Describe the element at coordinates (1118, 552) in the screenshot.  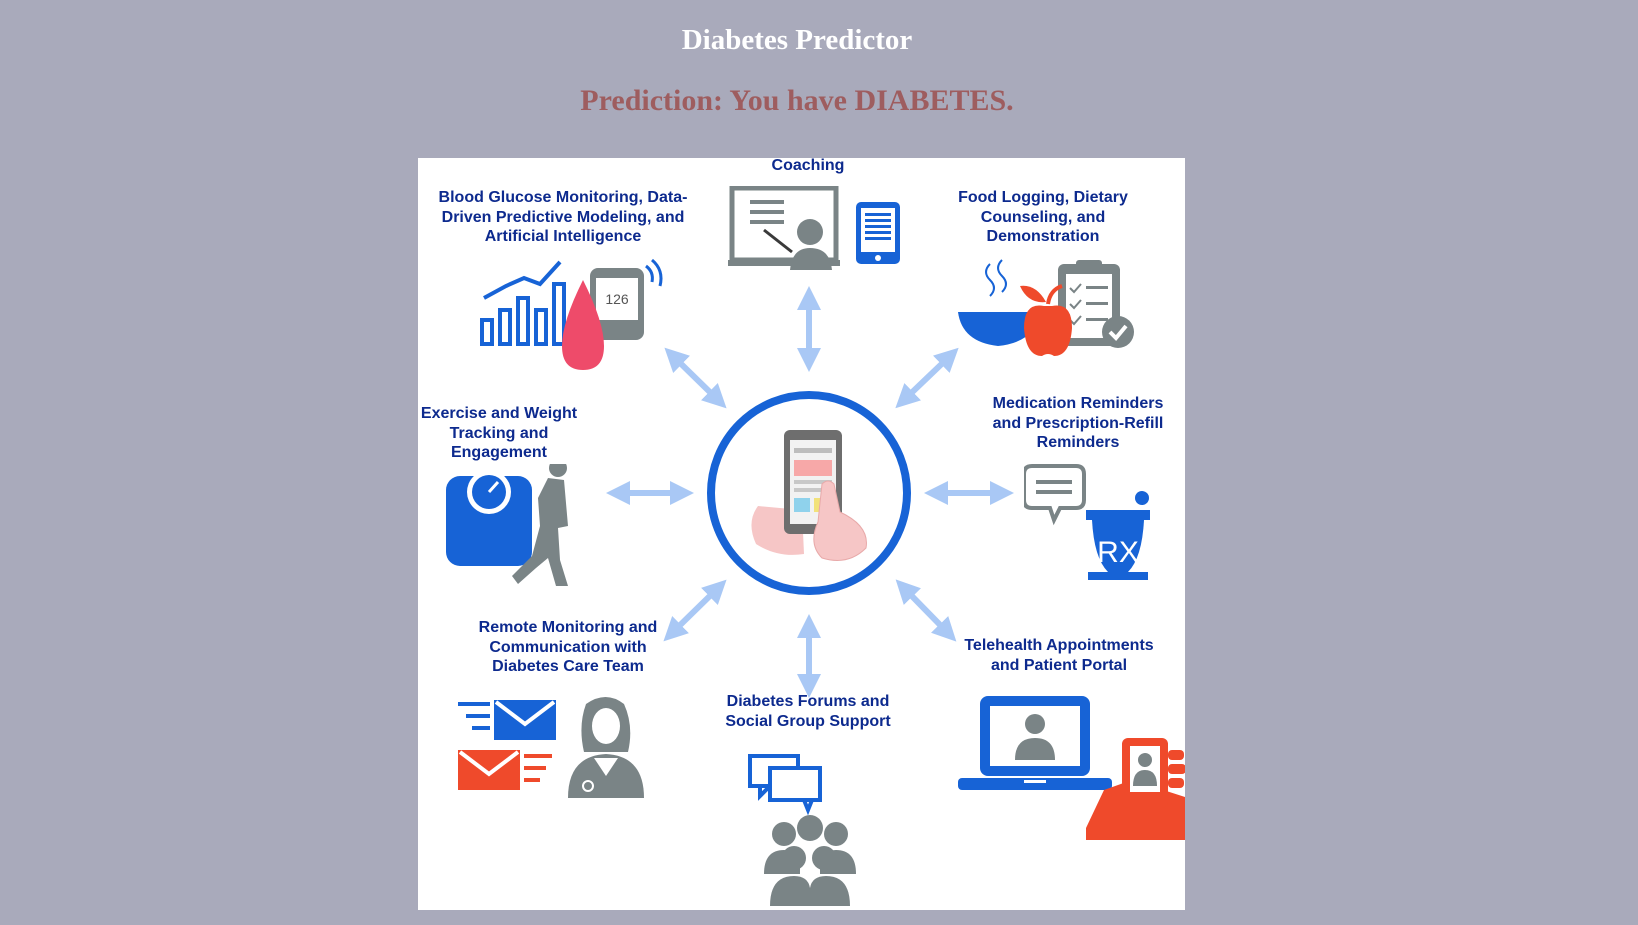
I see `svg-text: RX` at that location.